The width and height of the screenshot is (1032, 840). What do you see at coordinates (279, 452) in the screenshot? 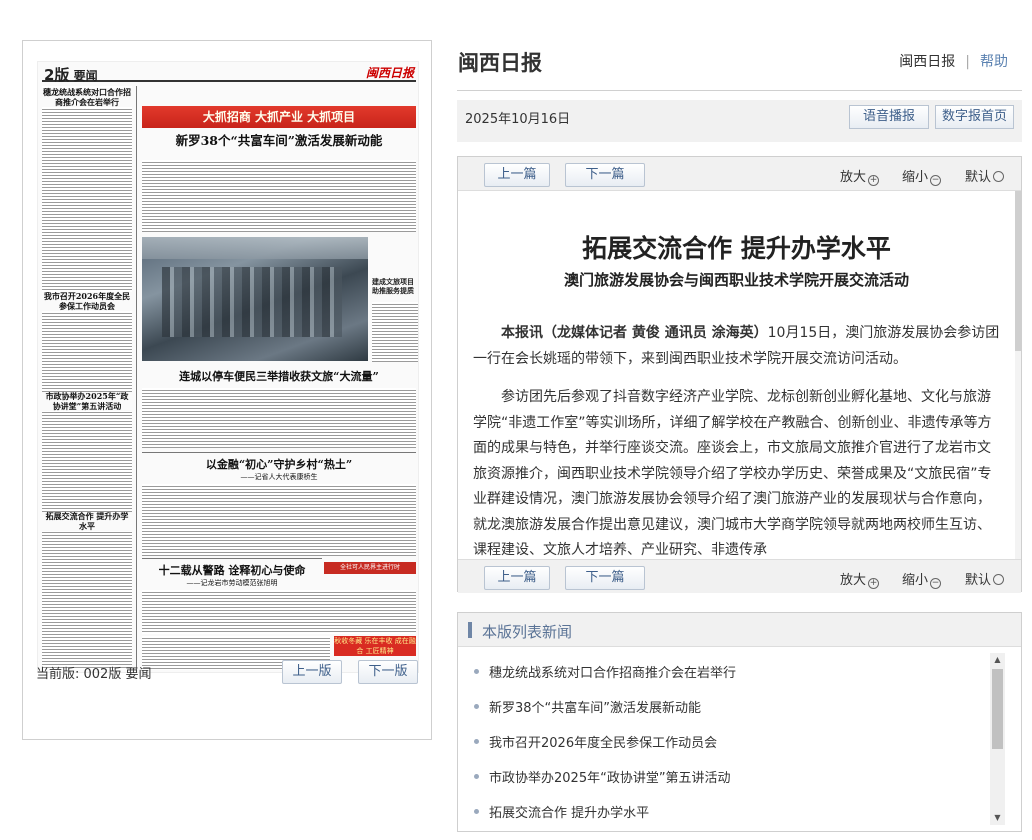
I see `np-divider` at bounding box center [279, 452].